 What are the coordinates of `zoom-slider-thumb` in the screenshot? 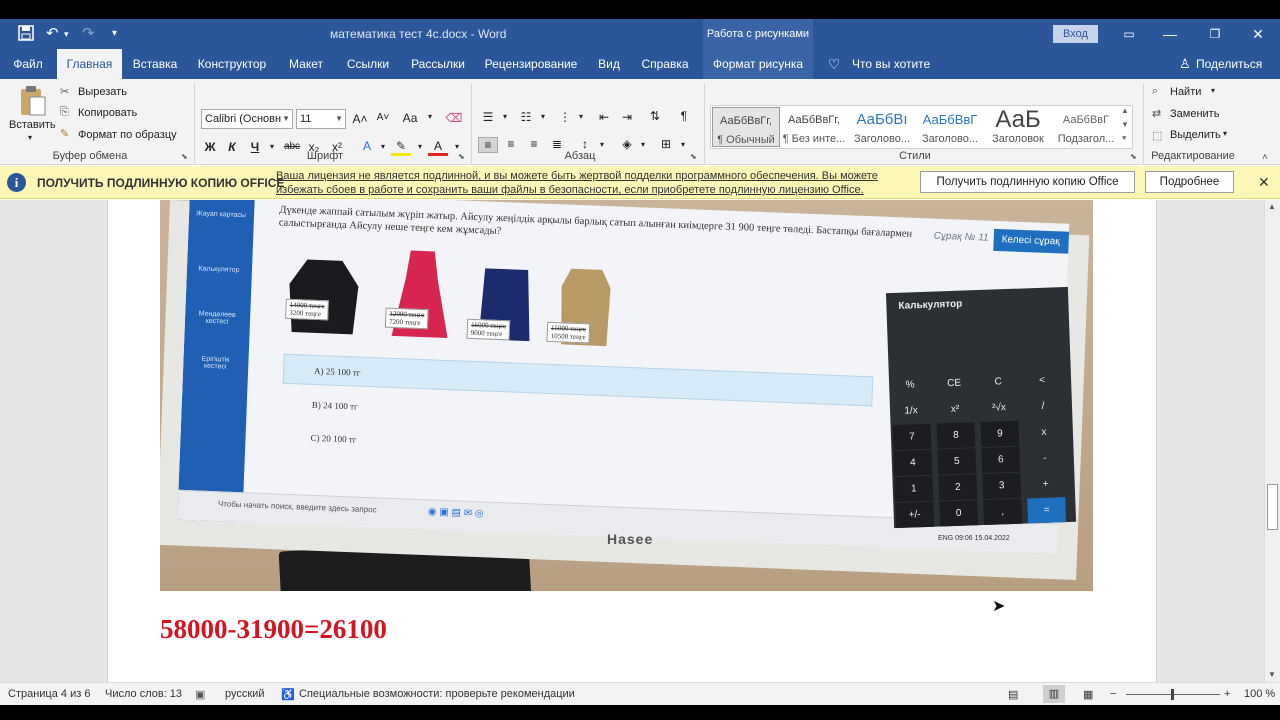 It's located at (1172, 694).